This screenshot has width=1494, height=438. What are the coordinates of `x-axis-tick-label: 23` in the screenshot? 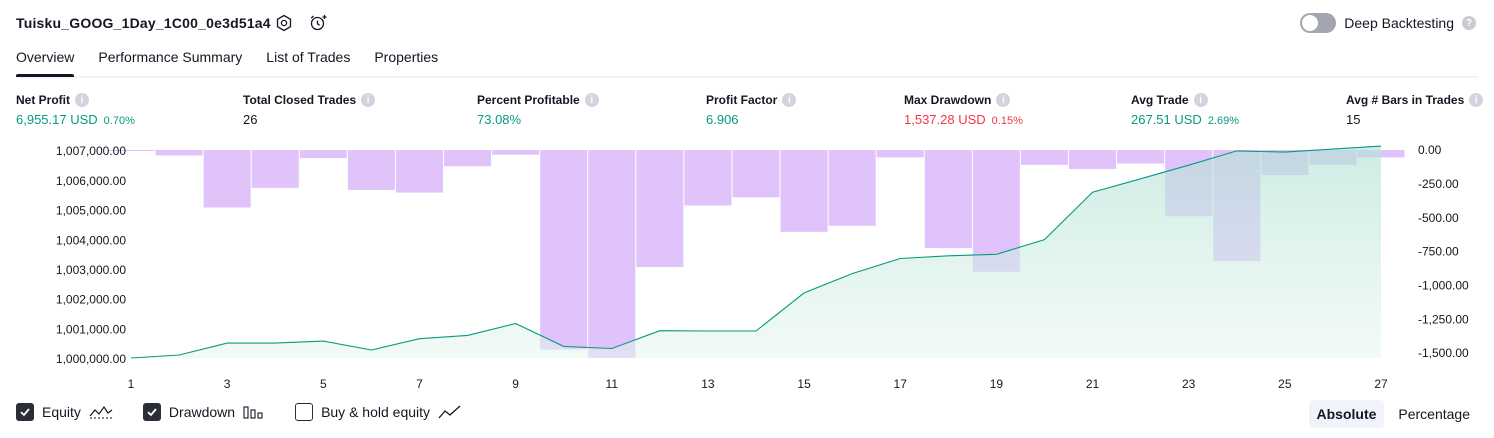 It's located at (1189, 384).